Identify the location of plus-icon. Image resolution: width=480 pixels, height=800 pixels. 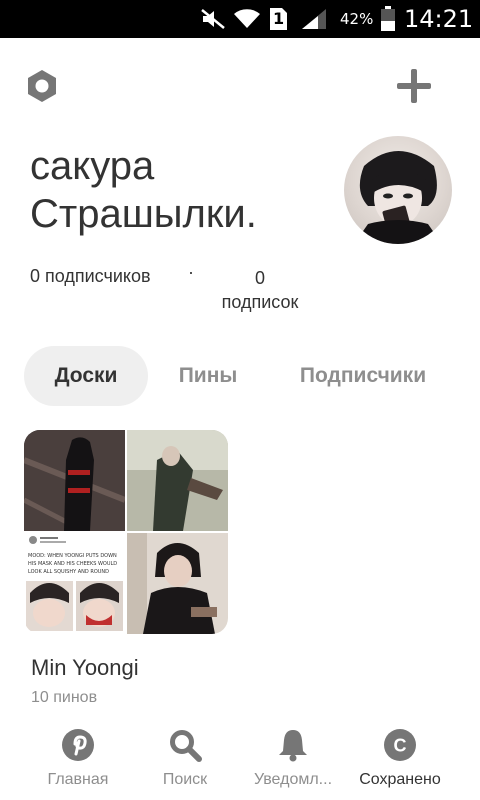
(414, 86).